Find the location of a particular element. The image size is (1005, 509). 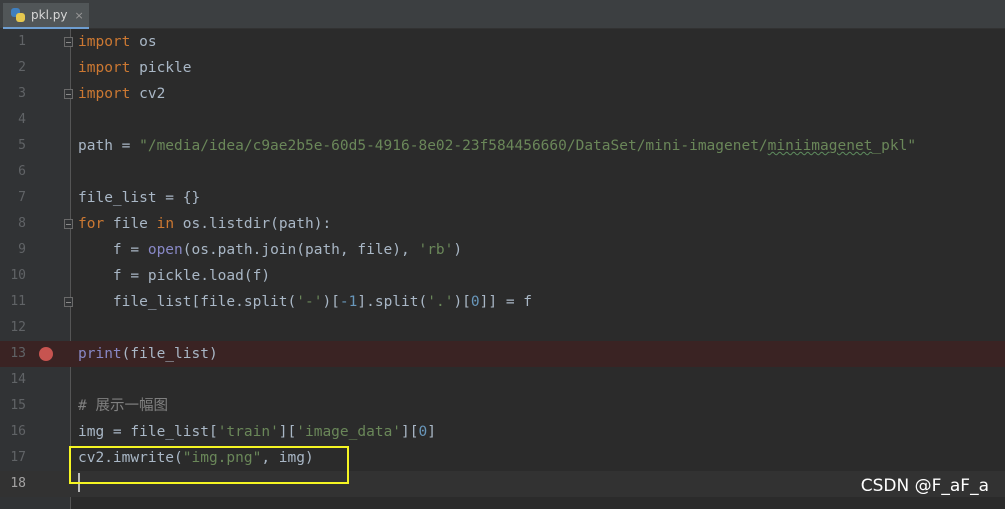

line-number: 5 is located at coordinates (22, 145).